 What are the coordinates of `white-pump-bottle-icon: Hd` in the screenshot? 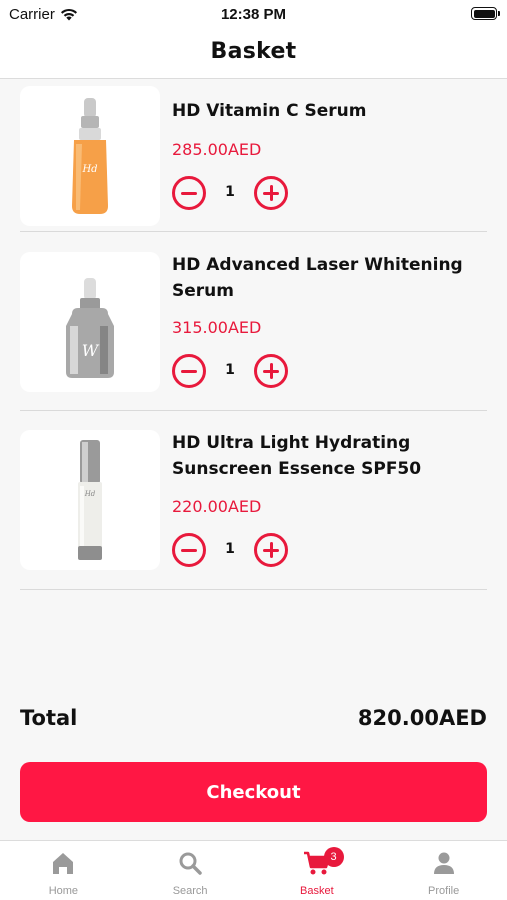 It's located at (90, 500).